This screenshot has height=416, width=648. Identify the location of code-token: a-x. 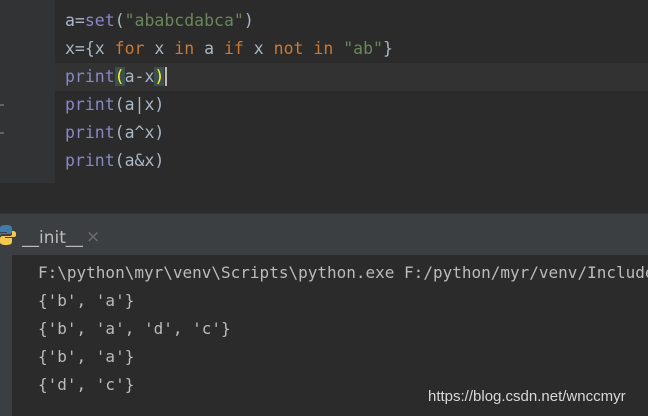
(139, 76).